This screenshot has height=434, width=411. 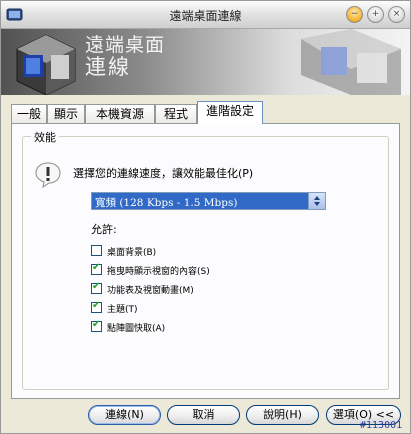 I want to click on cancel-button: 取消, so click(x=203, y=415).